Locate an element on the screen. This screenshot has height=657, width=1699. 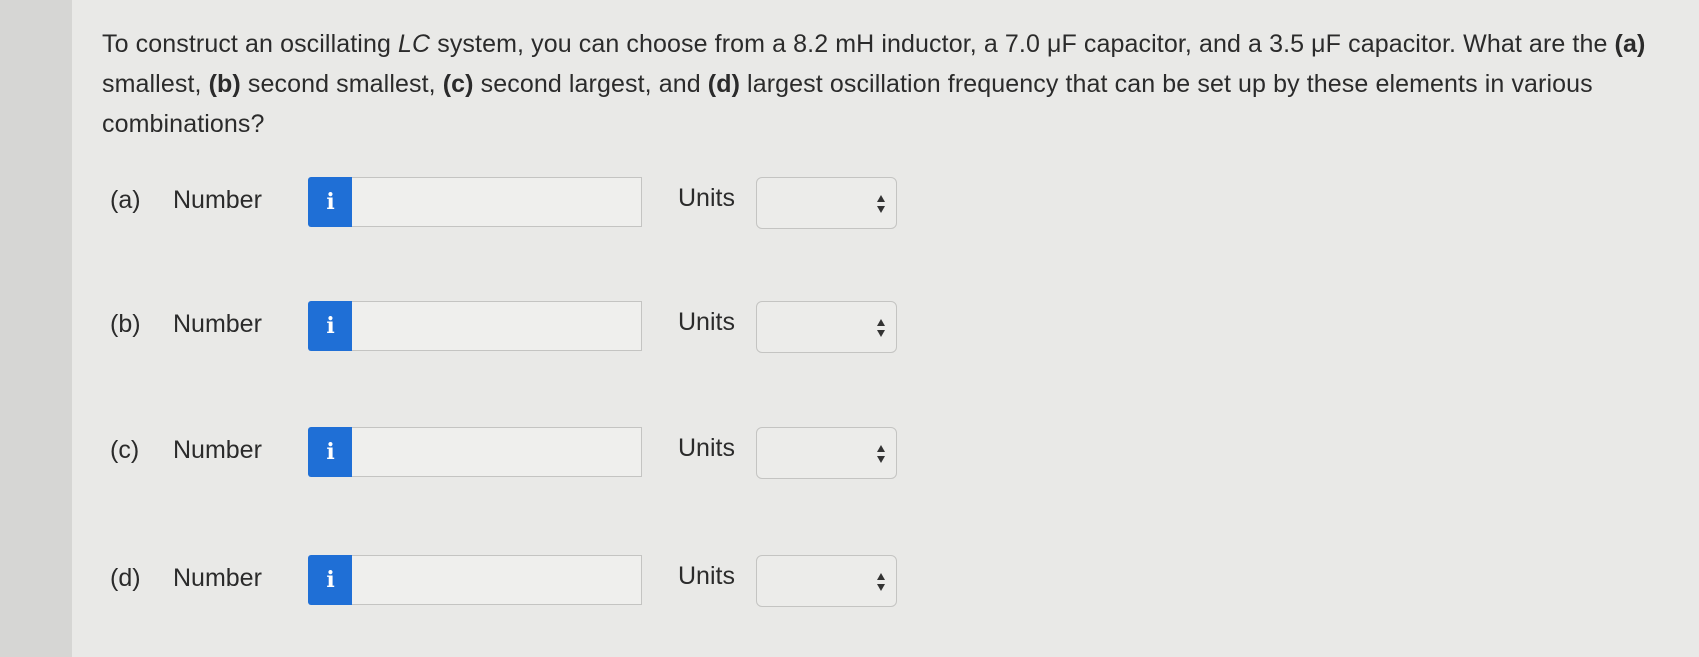
answer-row-d: (d) Number i Units is located at coordinates (849, 580).